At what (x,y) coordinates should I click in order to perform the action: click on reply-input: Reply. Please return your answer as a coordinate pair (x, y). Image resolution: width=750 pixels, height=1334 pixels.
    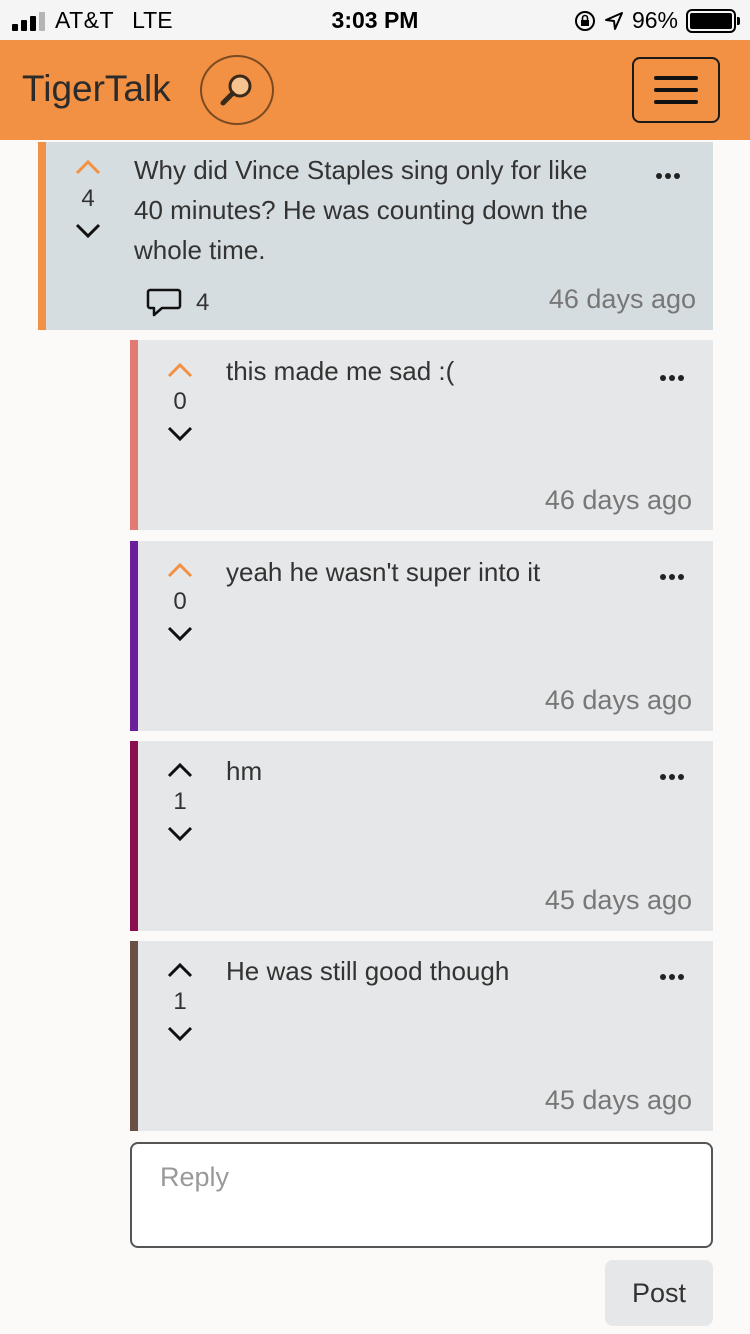
    Looking at the image, I should click on (421, 1195).